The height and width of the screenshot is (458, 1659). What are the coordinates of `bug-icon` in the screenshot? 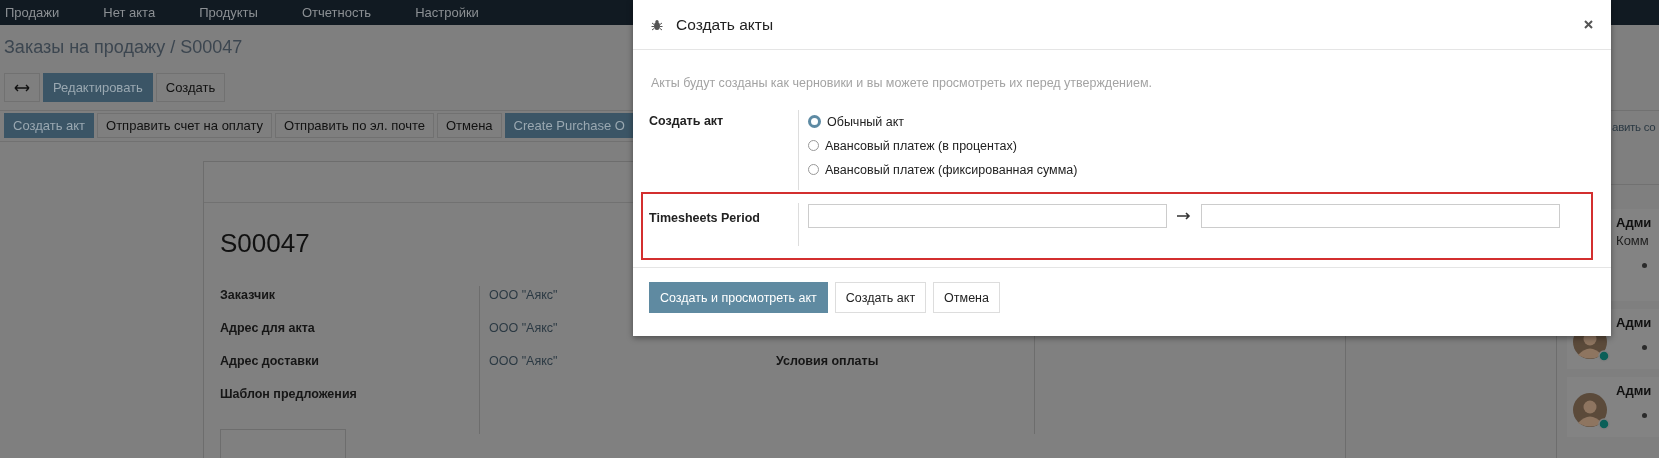 It's located at (657, 24).